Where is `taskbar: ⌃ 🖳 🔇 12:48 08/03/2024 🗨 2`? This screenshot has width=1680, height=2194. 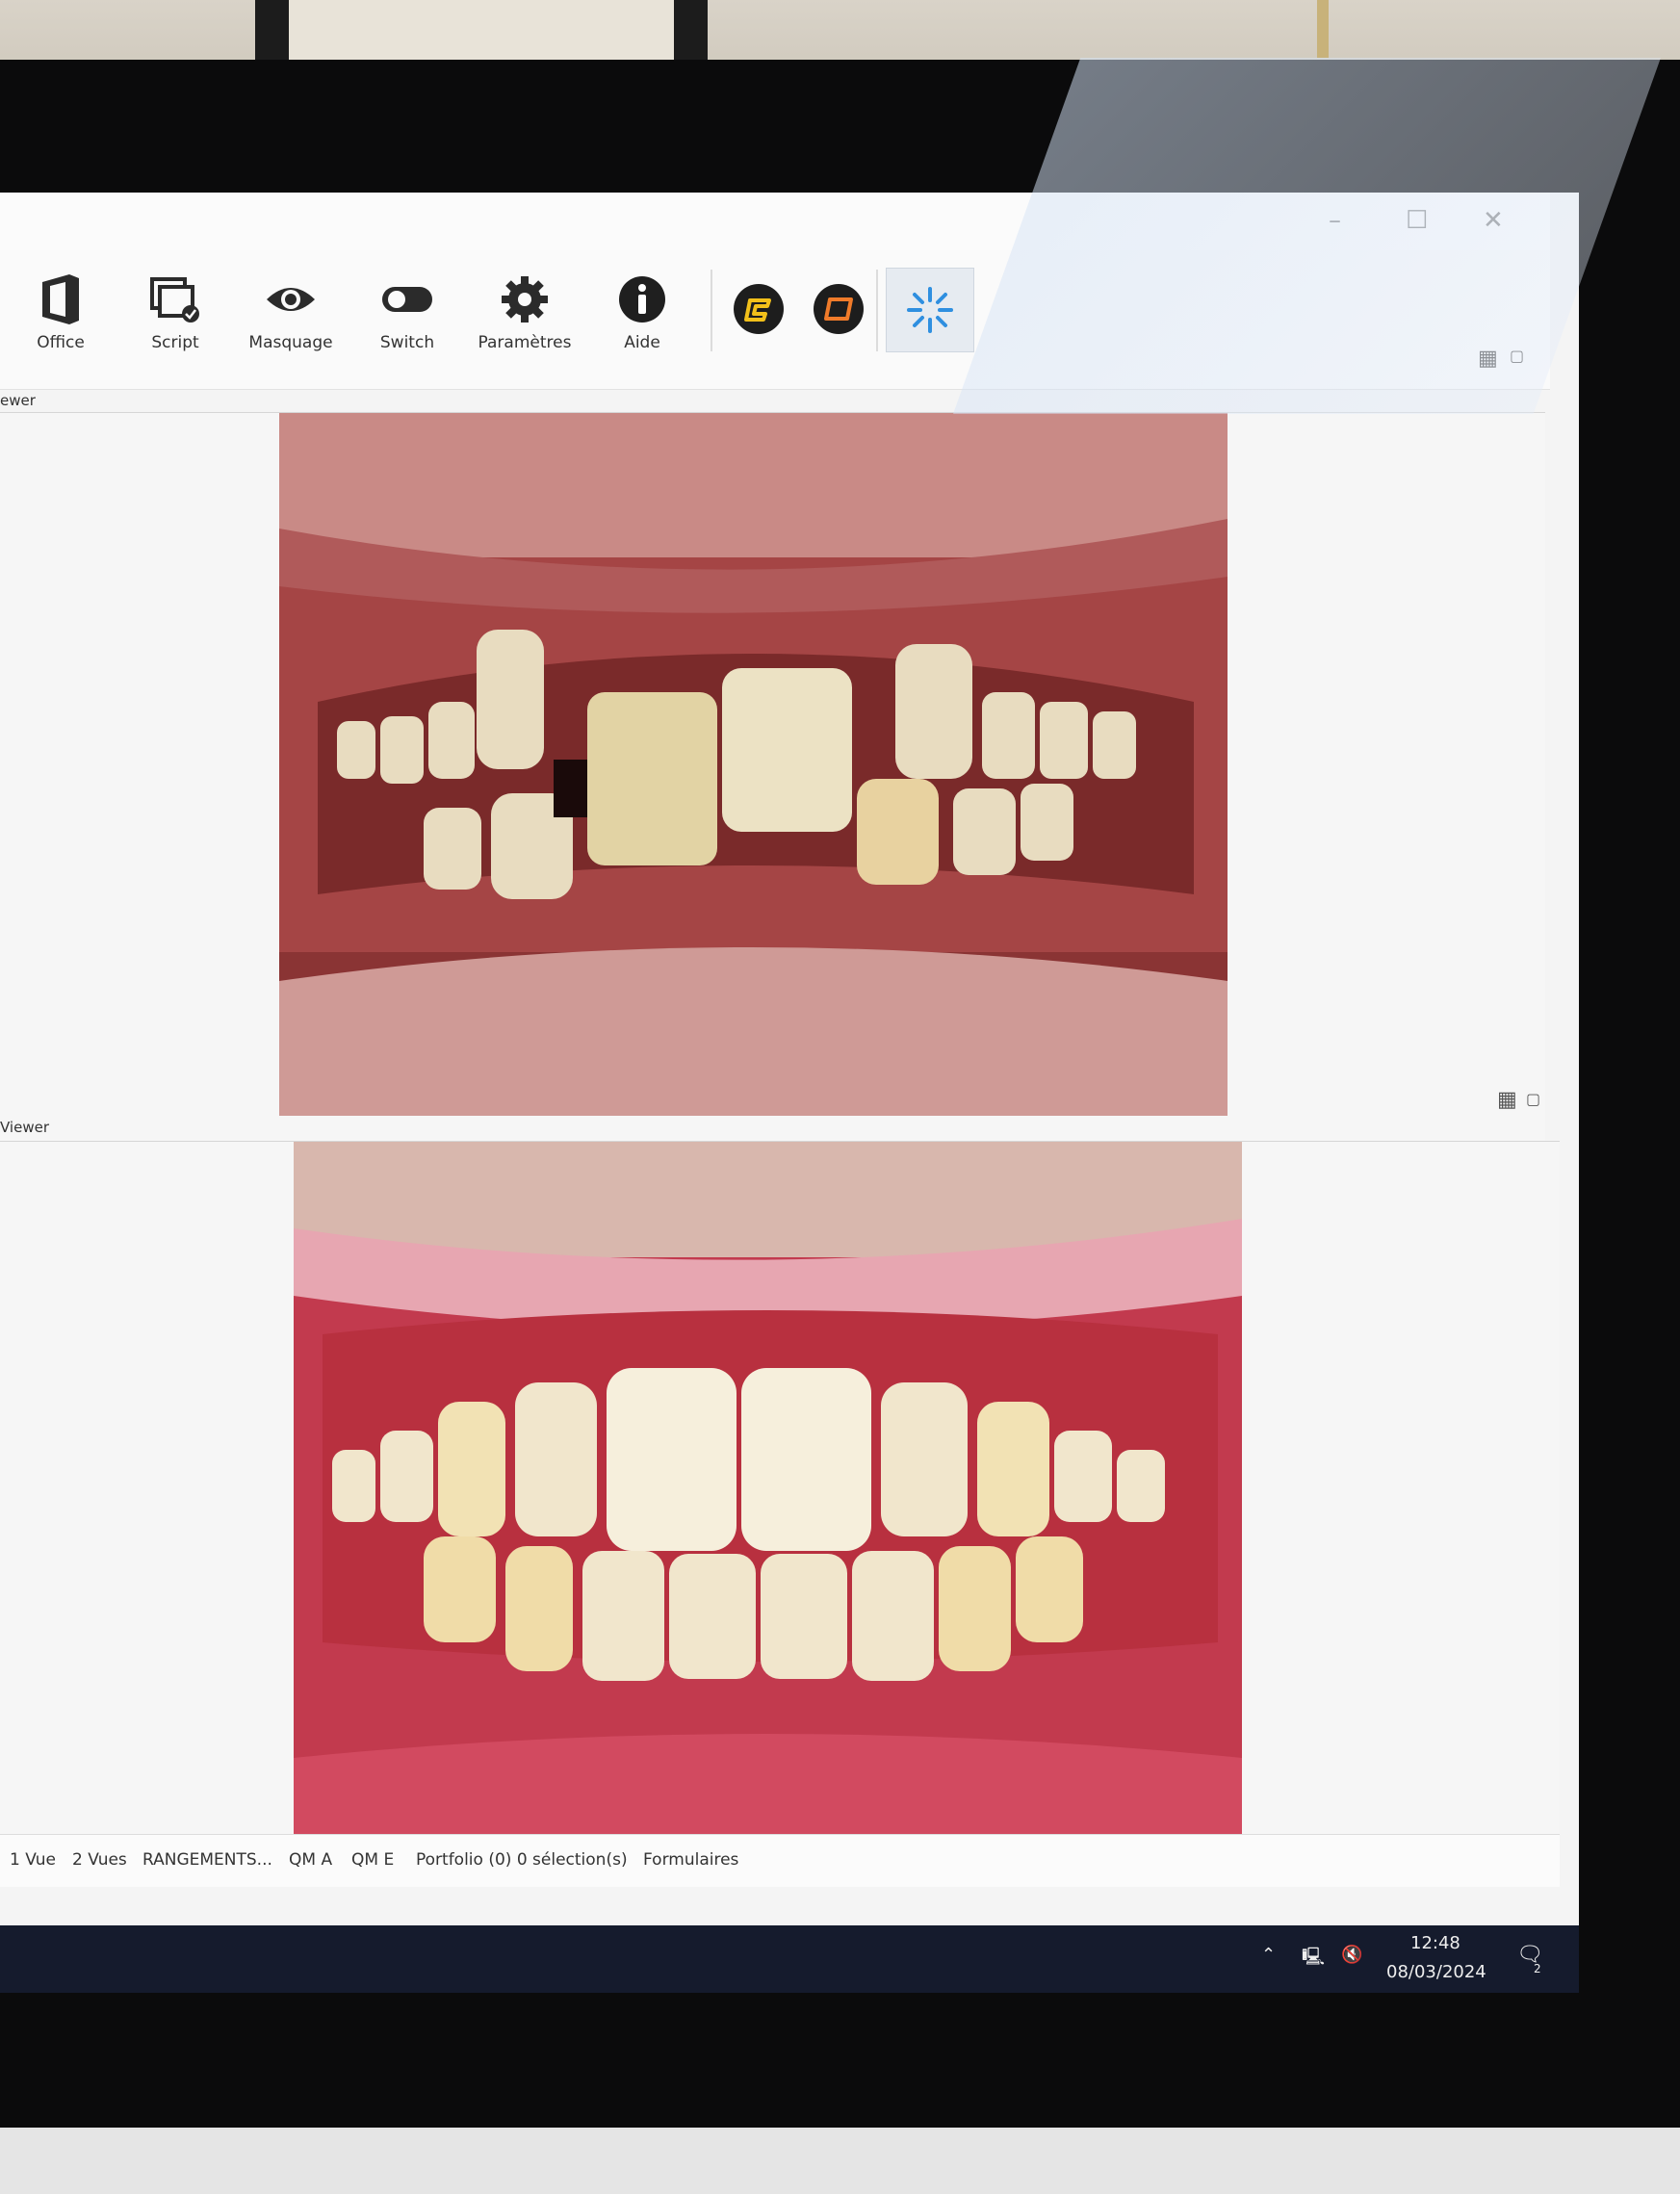 taskbar: ⌃ 🖳 🔇 12:48 08/03/2024 🗨 2 is located at coordinates (789, 1959).